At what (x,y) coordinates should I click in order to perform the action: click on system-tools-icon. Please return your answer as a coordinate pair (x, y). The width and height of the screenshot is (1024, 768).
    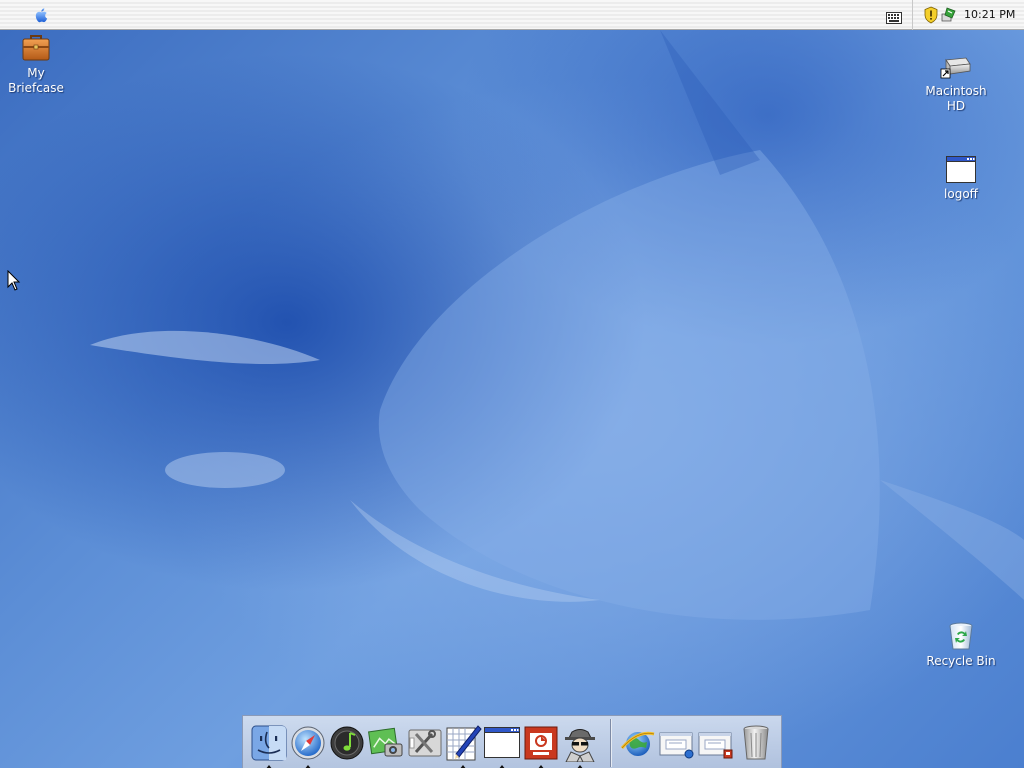
    Looking at the image, I should click on (425, 743).